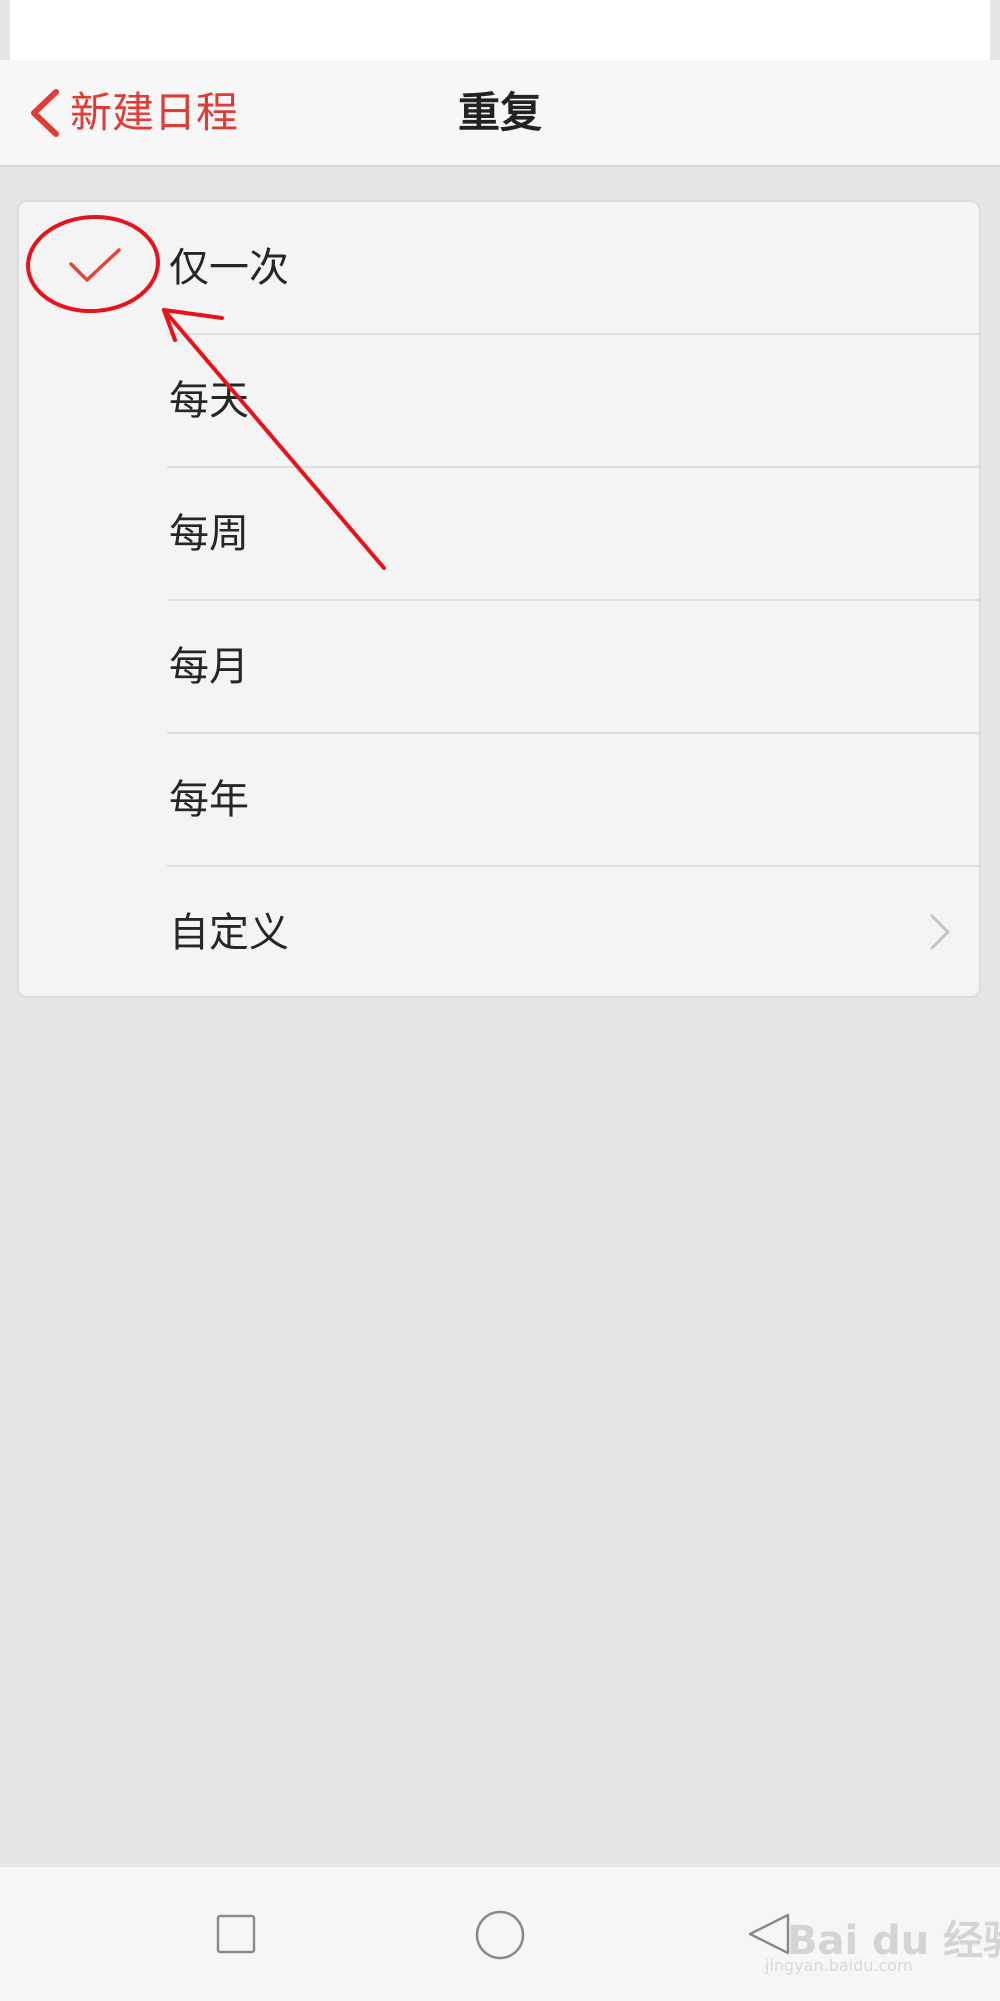 The image size is (1000, 2001). What do you see at coordinates (499, 667) in the screenshot?
I see `option-monthly: 每月` at bounding box center [499, 667].